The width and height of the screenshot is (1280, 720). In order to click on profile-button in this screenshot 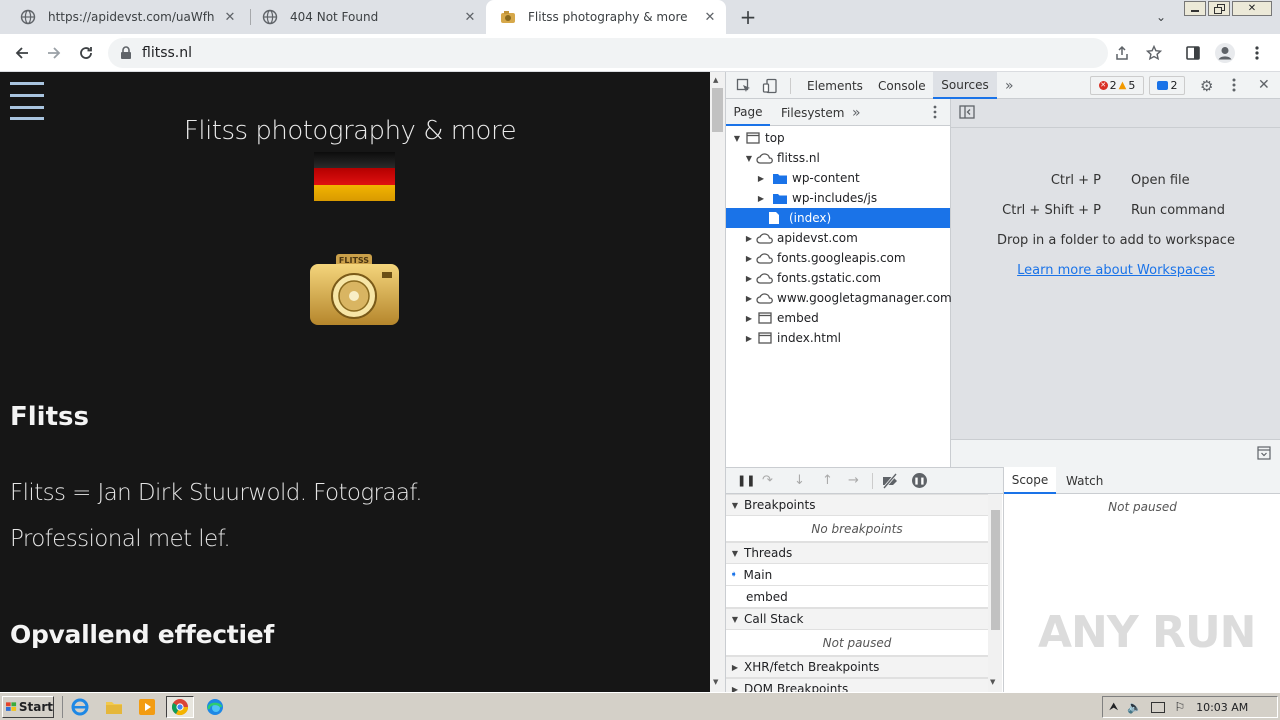, I will do `click(1225, 53)`.